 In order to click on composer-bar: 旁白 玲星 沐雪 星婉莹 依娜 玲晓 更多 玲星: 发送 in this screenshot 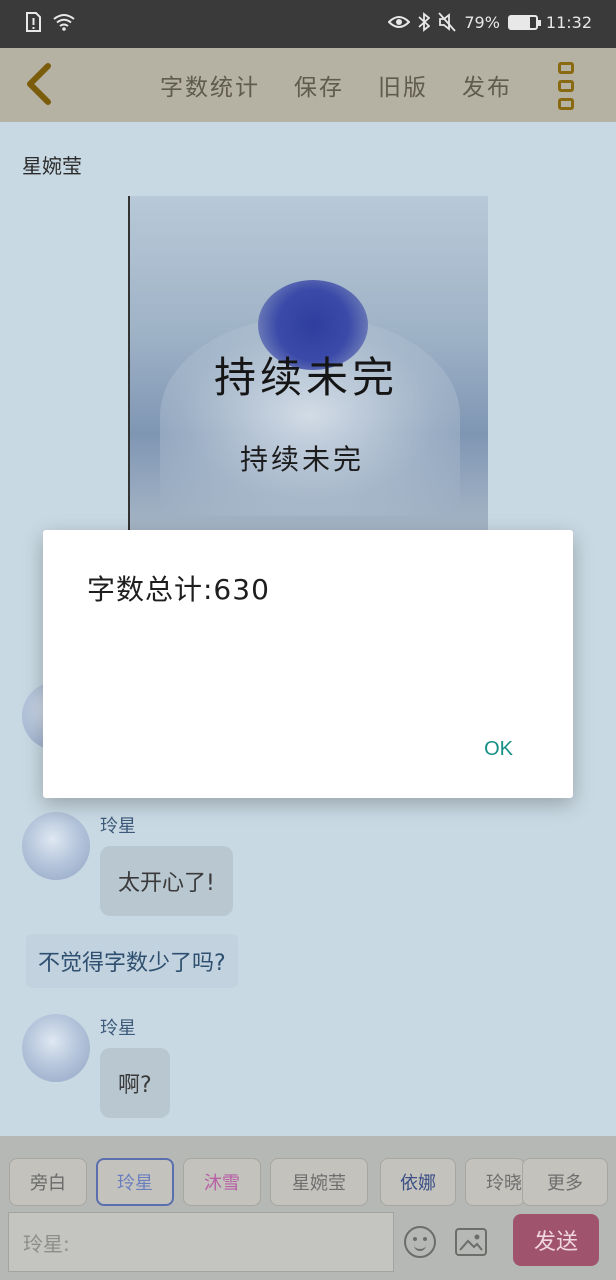, I will do `click(308, 1208)`.